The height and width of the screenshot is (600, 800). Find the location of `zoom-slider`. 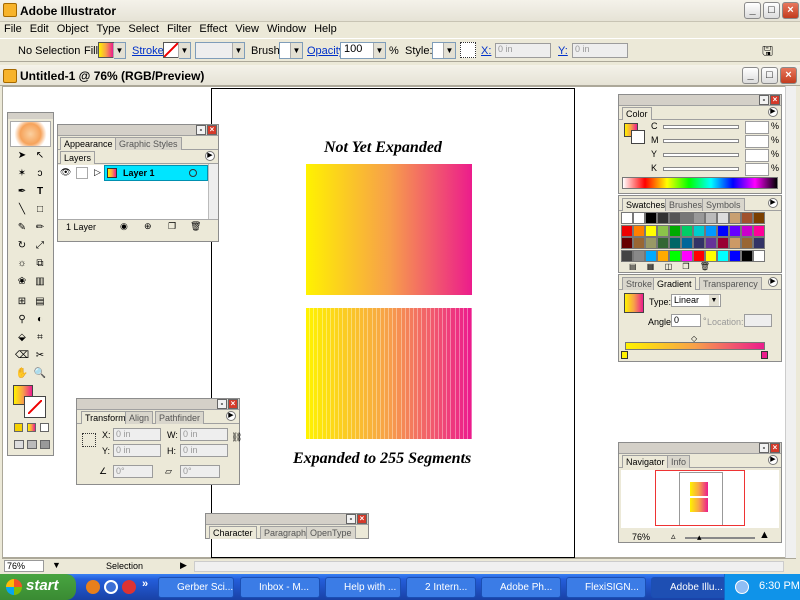

zoom-slider is located at coordinates (720, 538).